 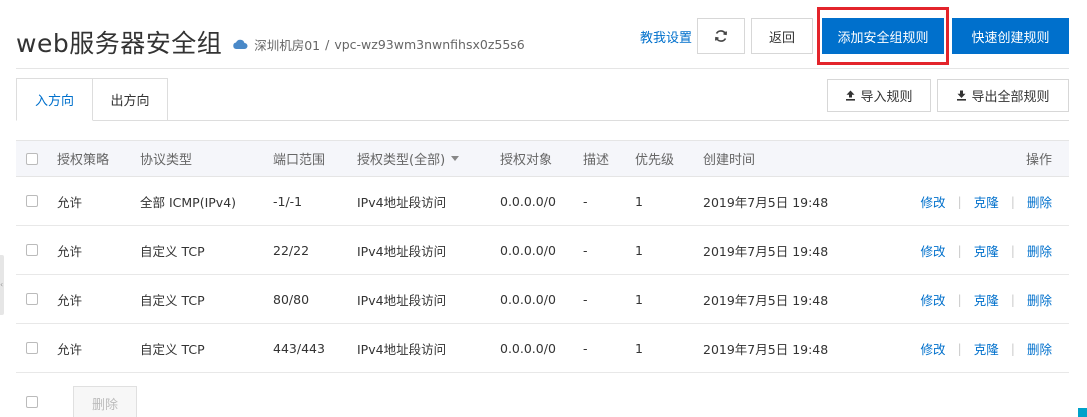 What do you see at coordinates (105, 401) in the screenshot?
I see `batch-delete-button: 删除` at bounding box center [105, 401].